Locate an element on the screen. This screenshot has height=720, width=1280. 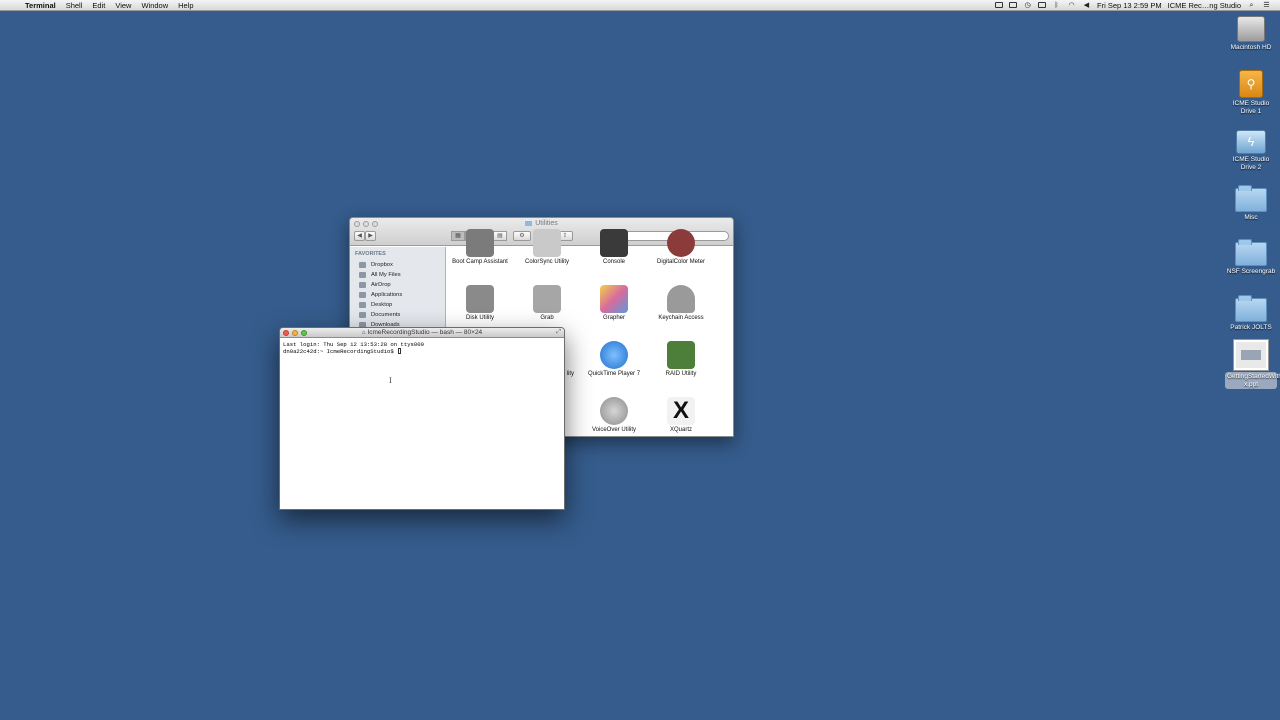
menu-help: Help is located at coordinates (185, 5).